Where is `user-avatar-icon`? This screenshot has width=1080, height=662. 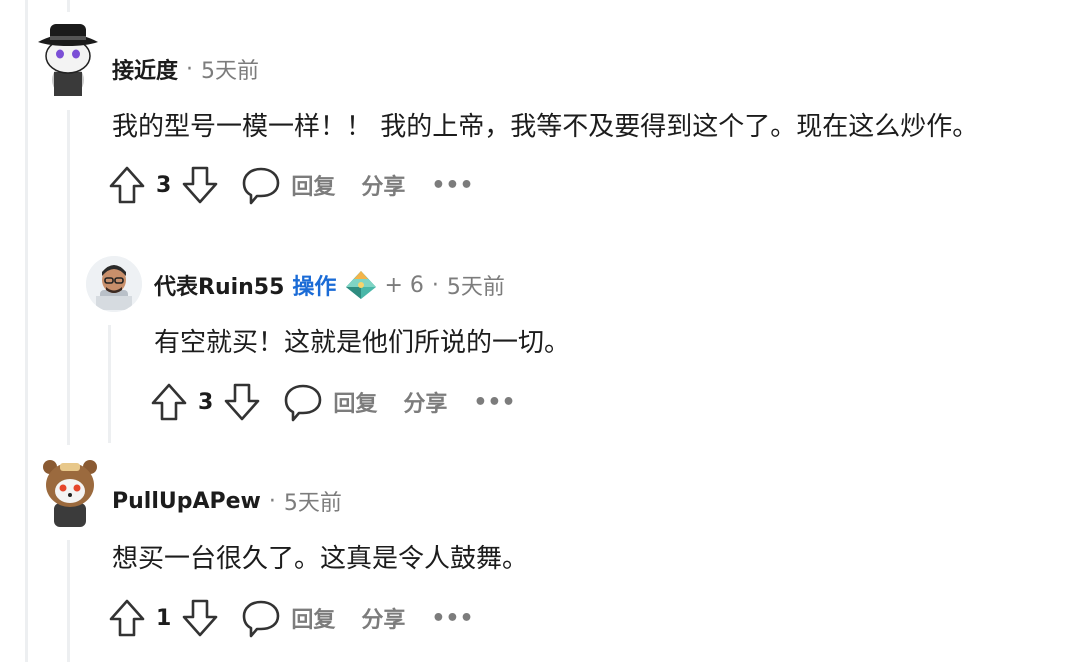 user-avatar-icon is located at coordinates (114, 284).